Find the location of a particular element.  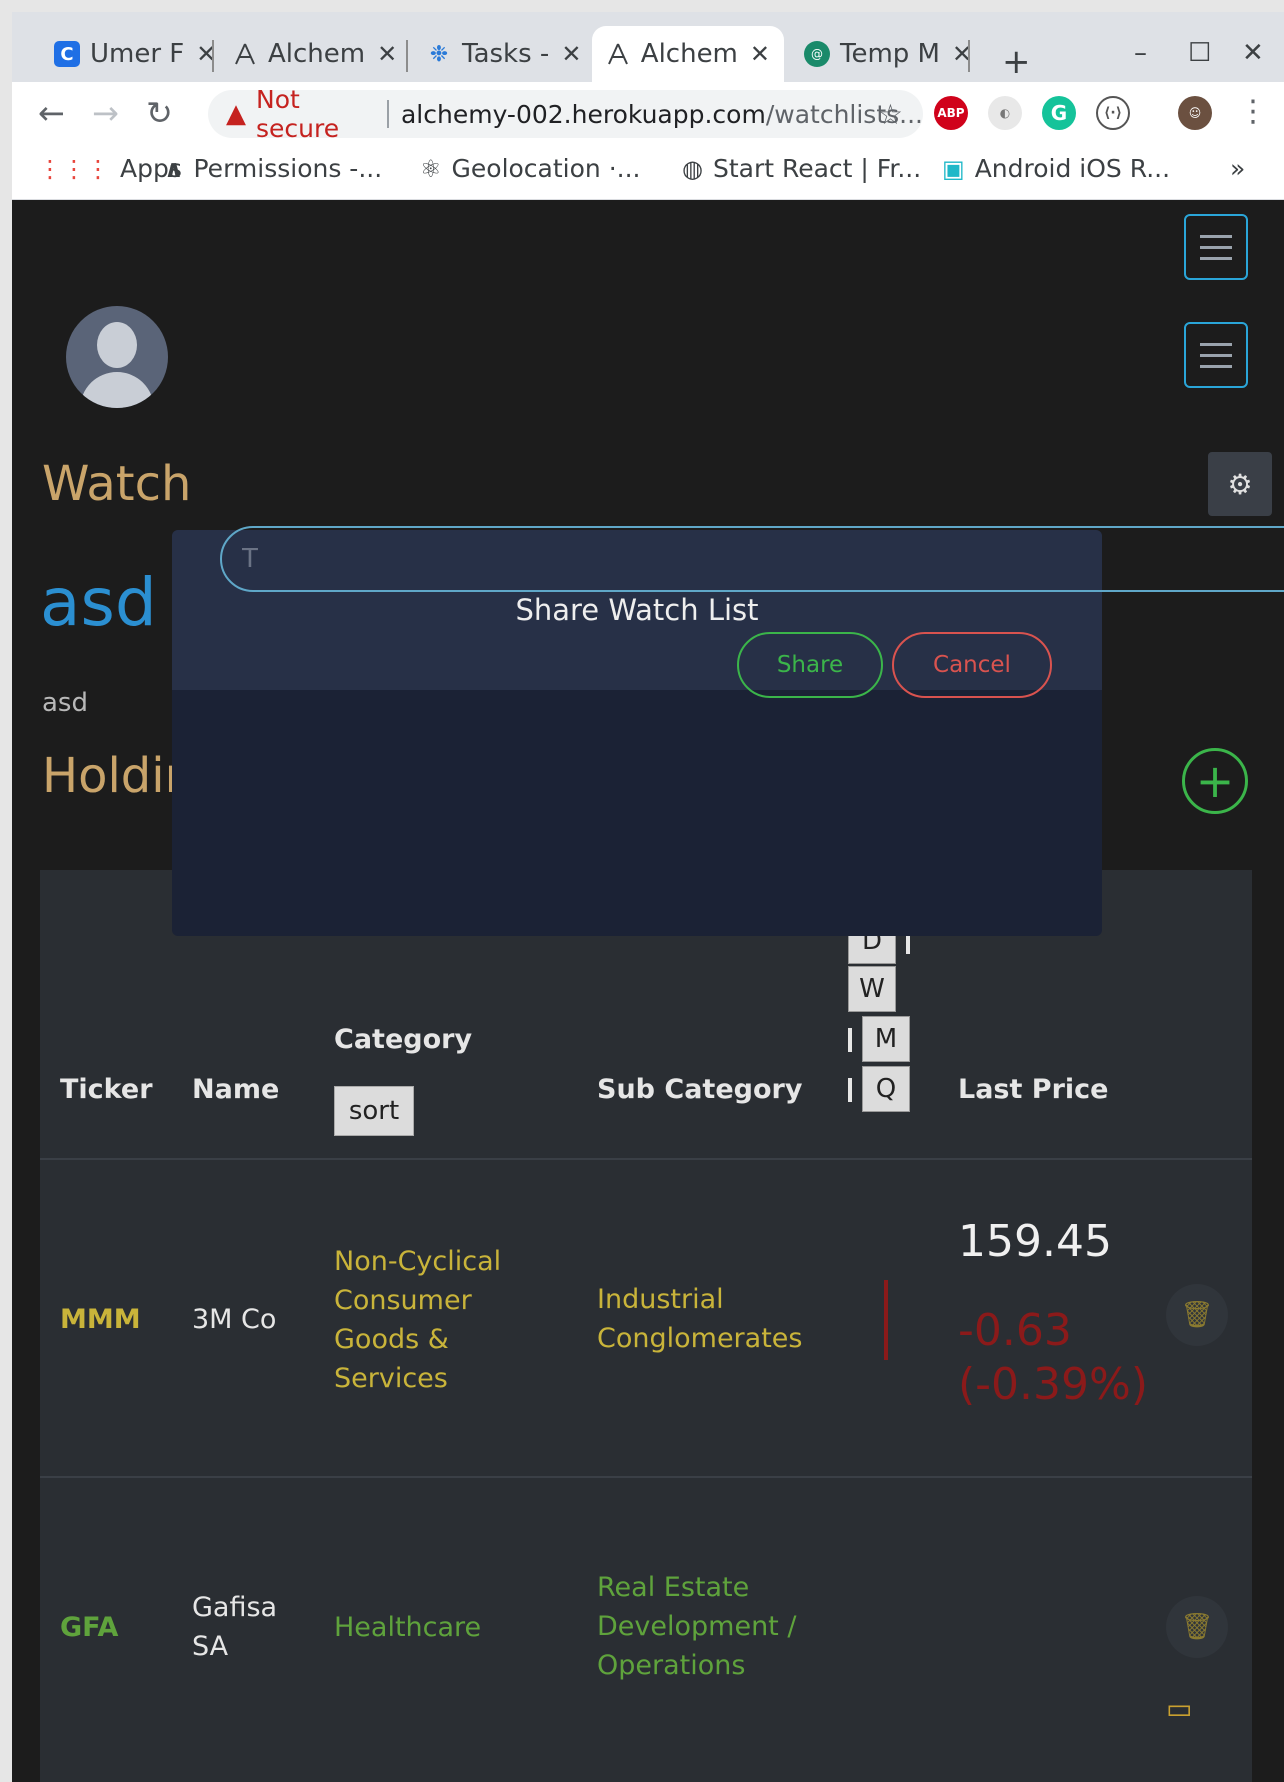

bookmark-star-icon: ☆ is located at coordinates (890, 114).